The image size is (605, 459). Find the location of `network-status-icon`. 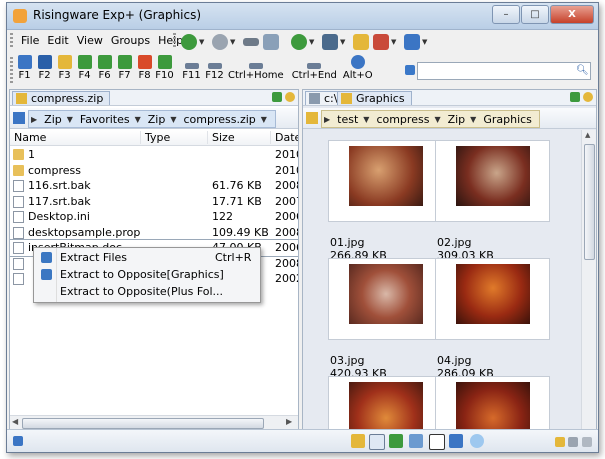

network-status-icon is located at coordinates (573, 442).